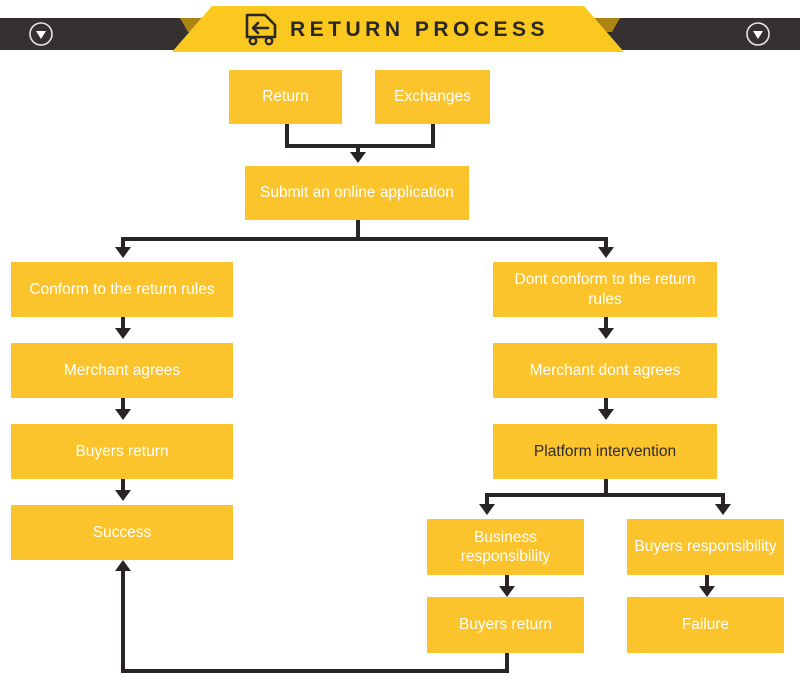 This screenshot has width=800, height=691. I want to click on arrowhead-success, so click(123, 495).